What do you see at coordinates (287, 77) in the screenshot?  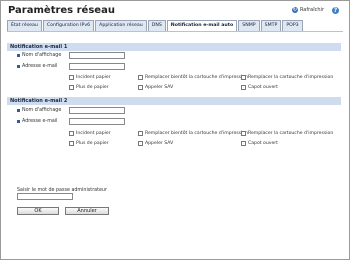 I see `checkbox-remplacer-cartouche-1: Remplacer la cartouche d'impression` at bounding box center [287, 77].